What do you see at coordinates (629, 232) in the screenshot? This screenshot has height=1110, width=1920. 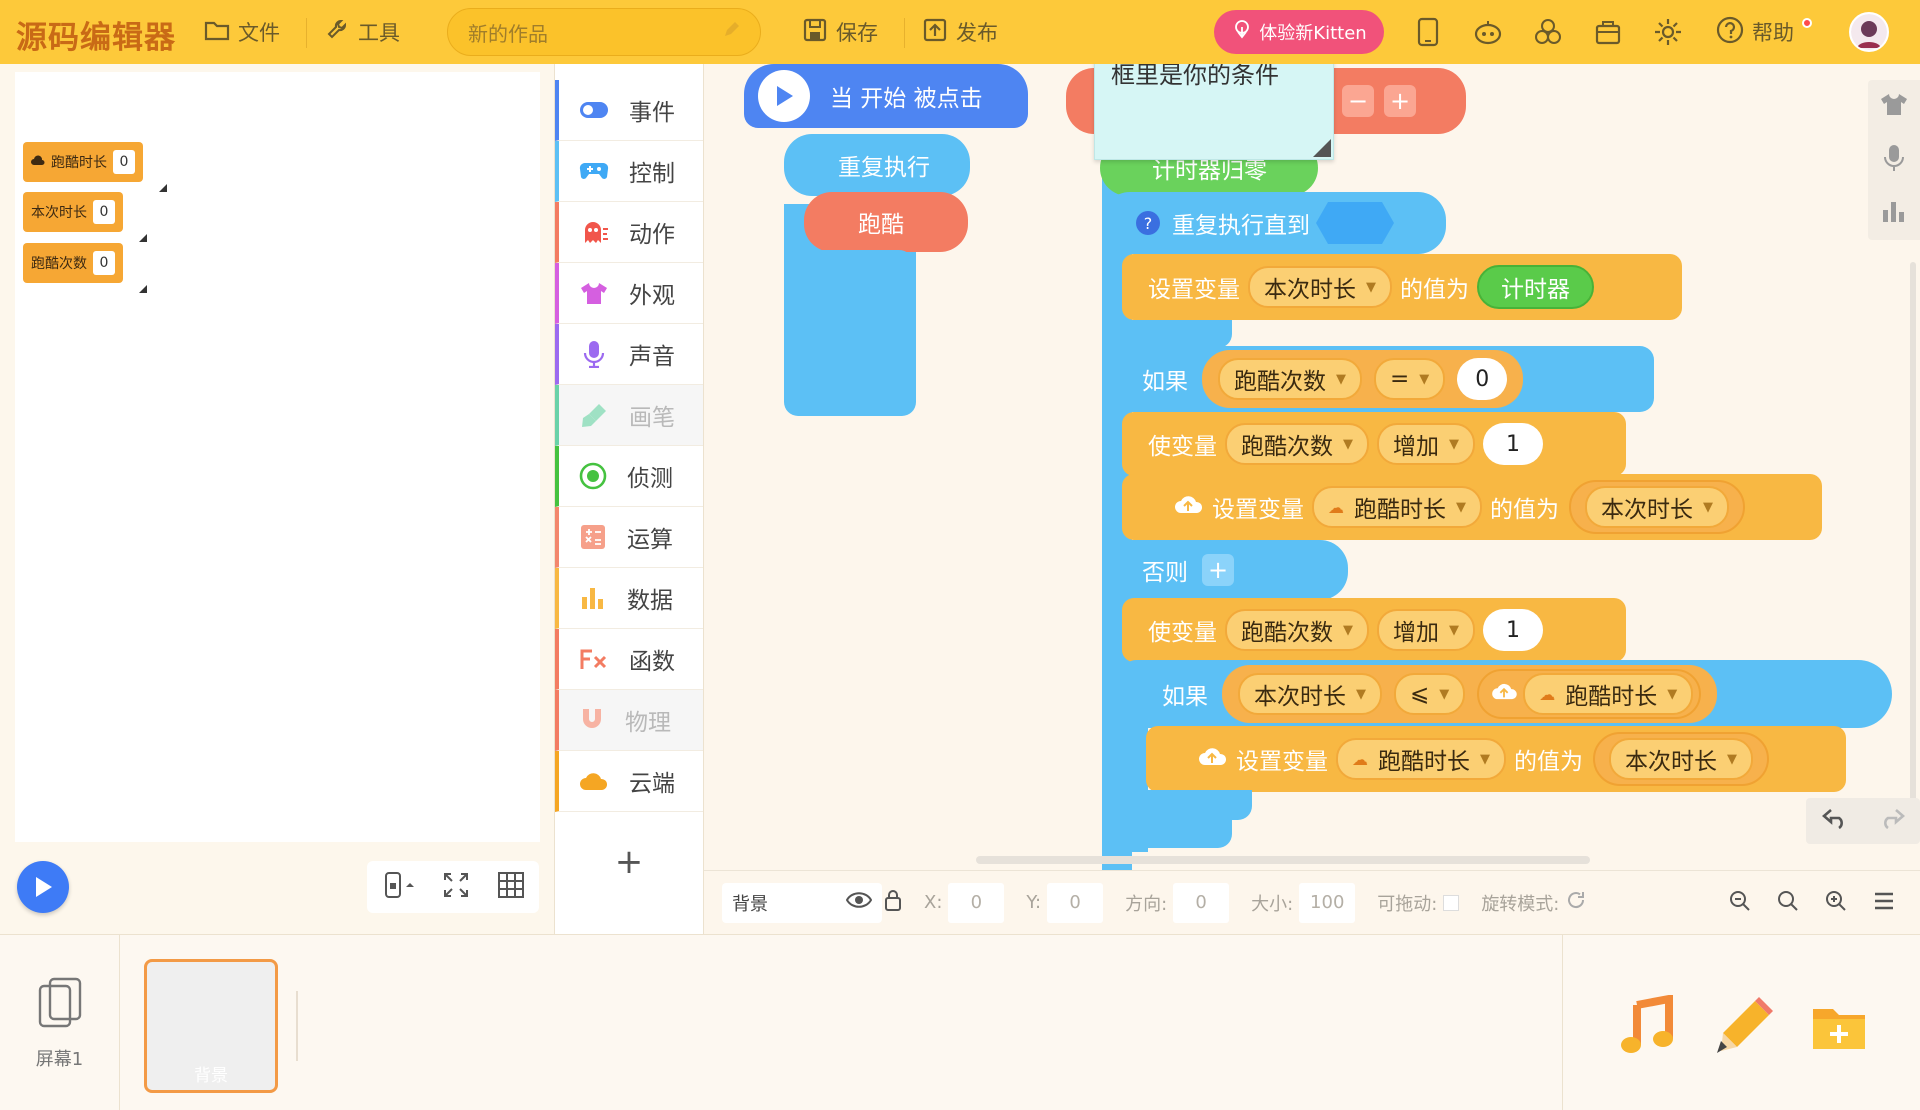 I see `category-motion: 动作` at bounding box center [629, 232].